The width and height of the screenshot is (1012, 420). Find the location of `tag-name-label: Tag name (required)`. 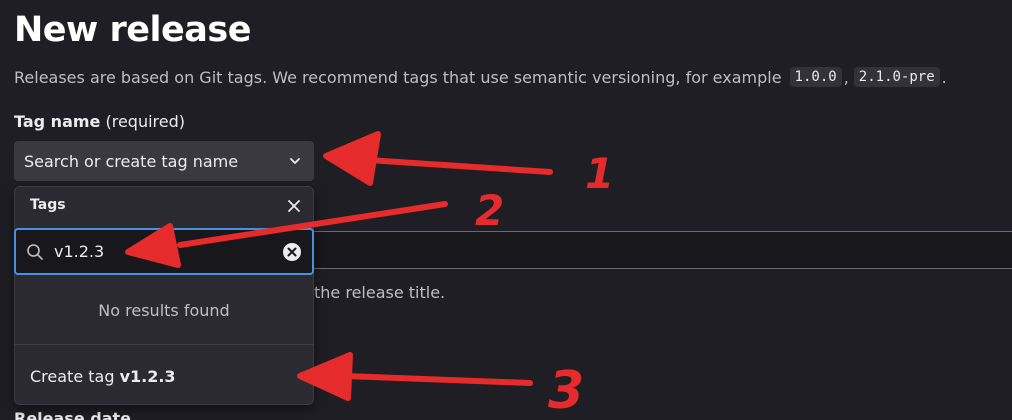

tag-name-label: Tag name (required) is located at coordinates (99, 121).